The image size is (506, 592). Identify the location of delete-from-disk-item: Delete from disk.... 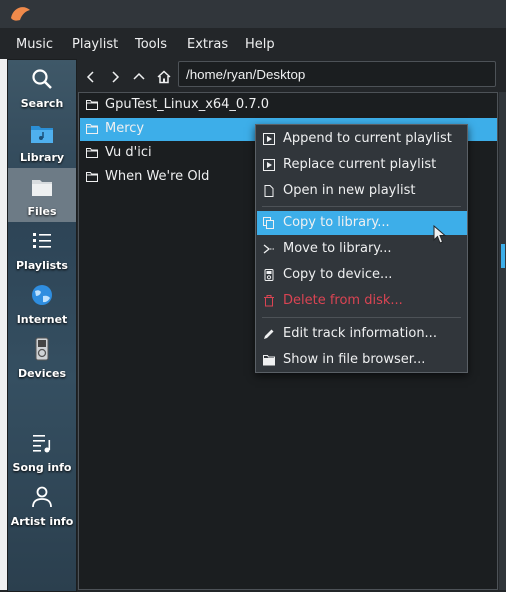
(362, 301).